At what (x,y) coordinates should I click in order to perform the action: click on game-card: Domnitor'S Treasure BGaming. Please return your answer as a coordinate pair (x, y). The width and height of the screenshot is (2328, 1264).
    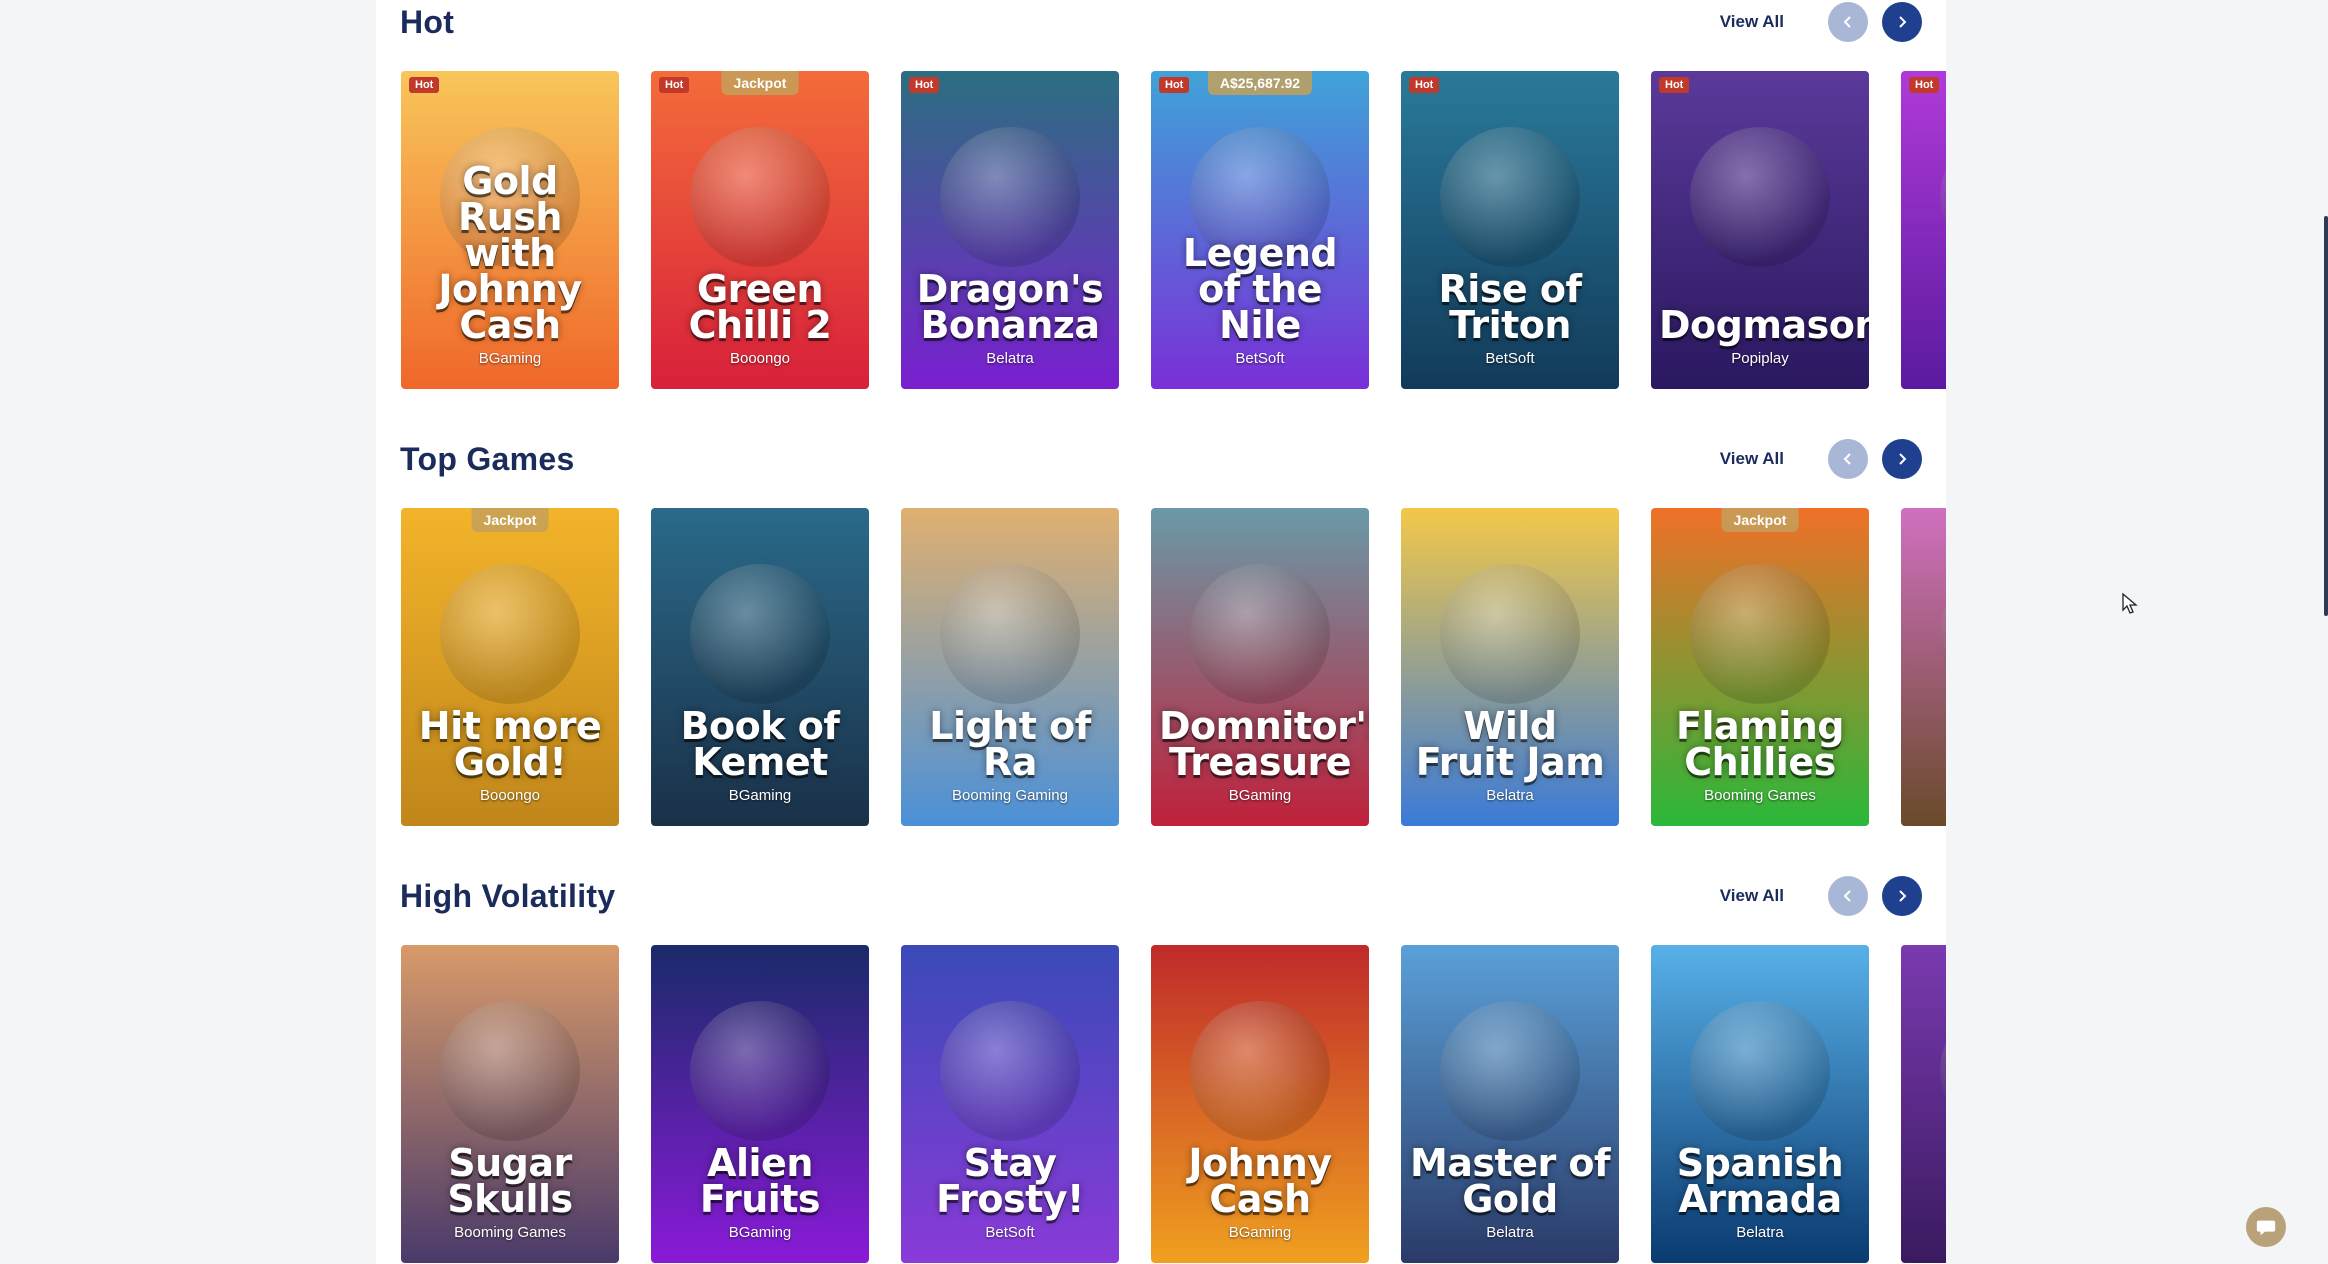
    Looking at the image, I should click on (1260, 667).